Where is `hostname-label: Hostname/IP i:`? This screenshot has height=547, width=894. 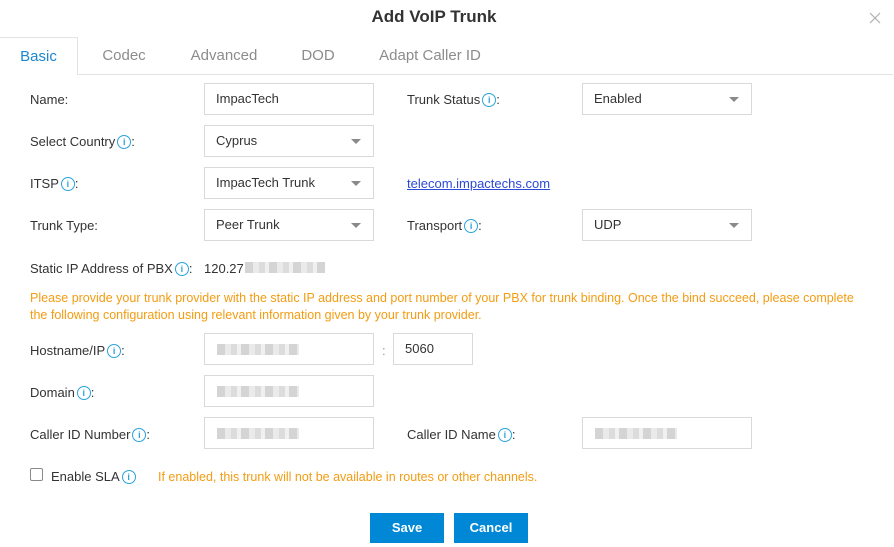 hostname-label: Hostname/IP i: is located at coordinates (77, 350).